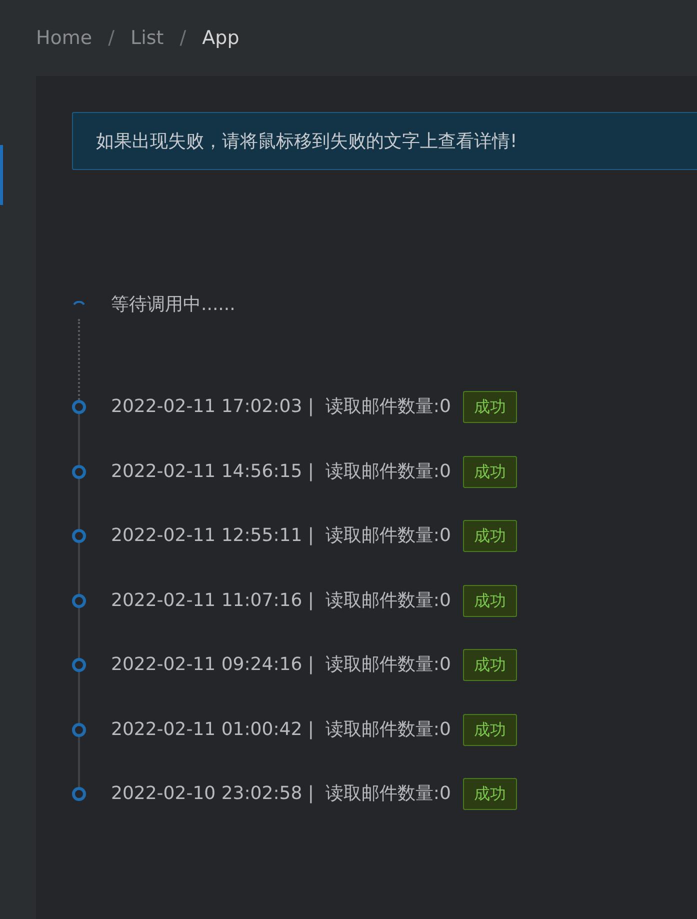 The width and height of the screenshot is (697, 919). I want to click on breadcrumb-item: List, so click(147, 38).